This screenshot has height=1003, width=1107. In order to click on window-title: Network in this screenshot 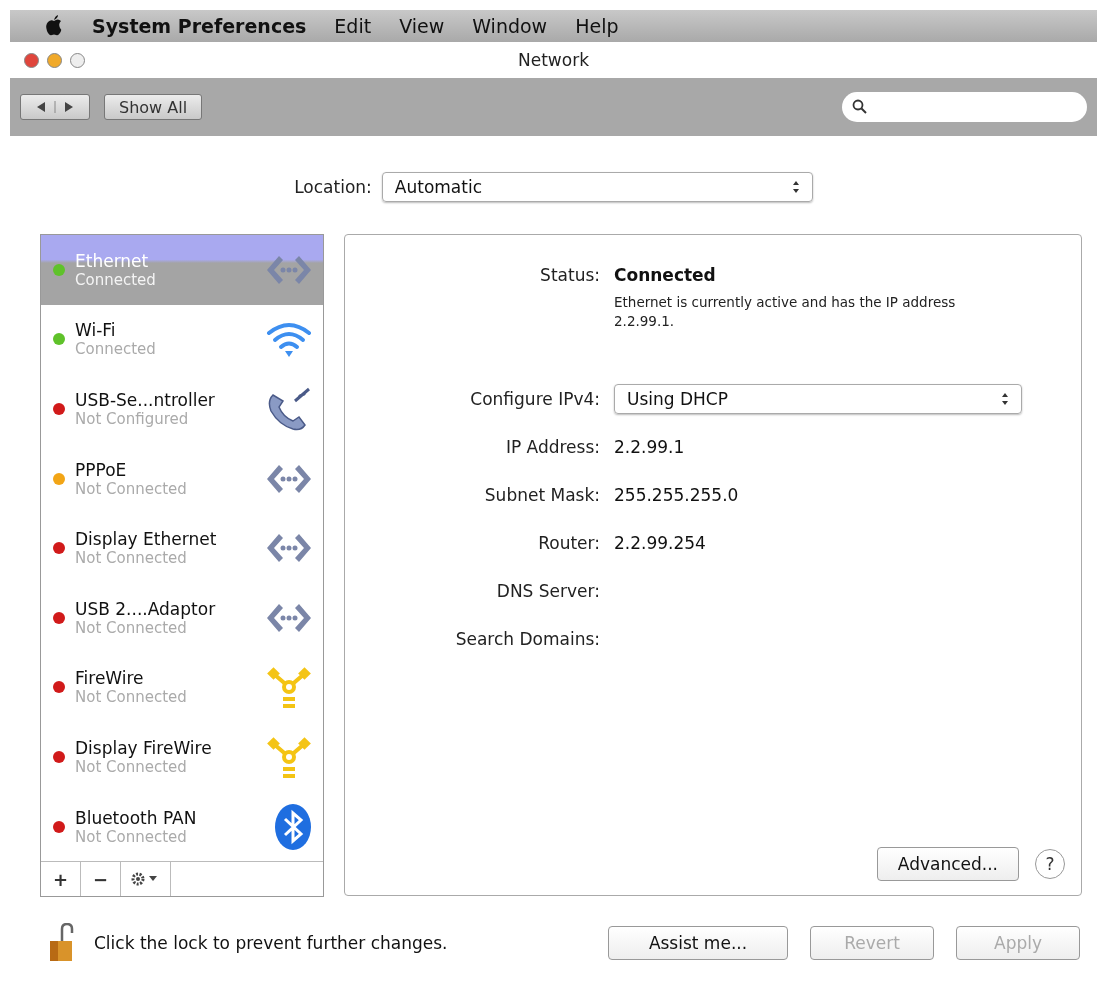, I will do `click(553, 60)`.